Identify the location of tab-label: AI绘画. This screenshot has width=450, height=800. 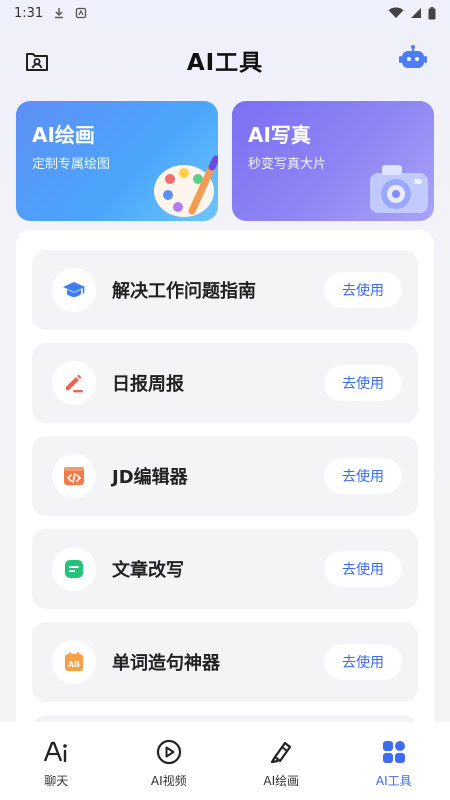
(281, 781).